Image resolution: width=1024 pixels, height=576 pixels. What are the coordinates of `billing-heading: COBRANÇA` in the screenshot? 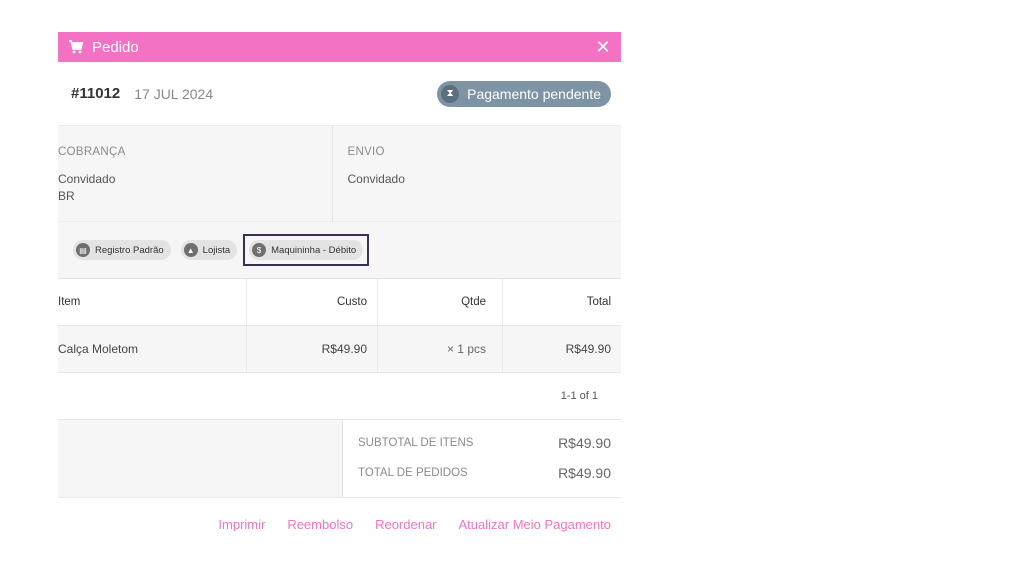 It's located at (92, 152).